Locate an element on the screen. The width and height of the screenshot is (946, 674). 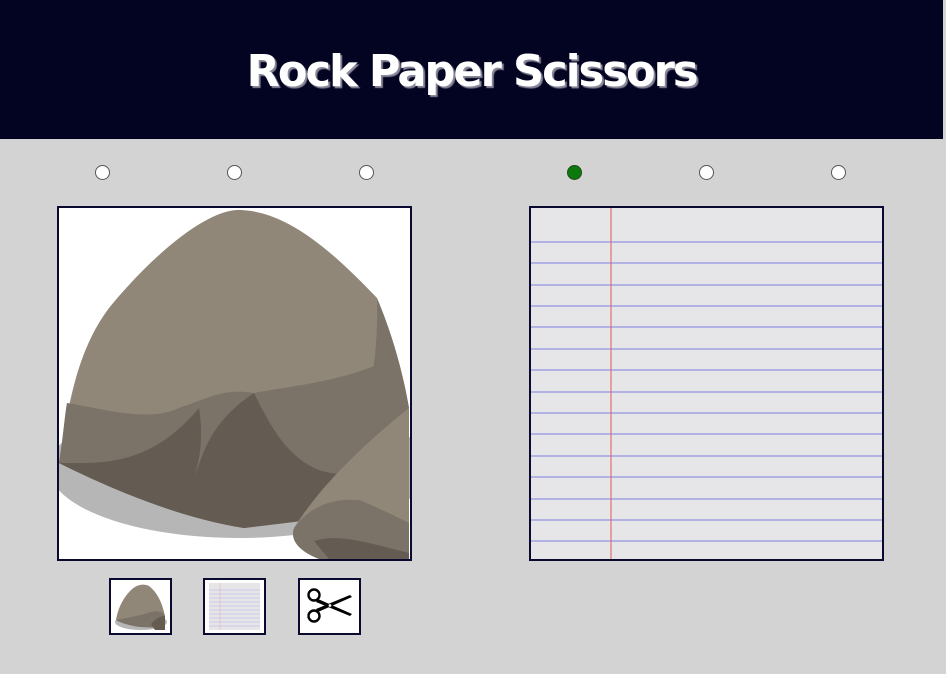
scissors-thumbnail-button is located at coordinates (329, 606).